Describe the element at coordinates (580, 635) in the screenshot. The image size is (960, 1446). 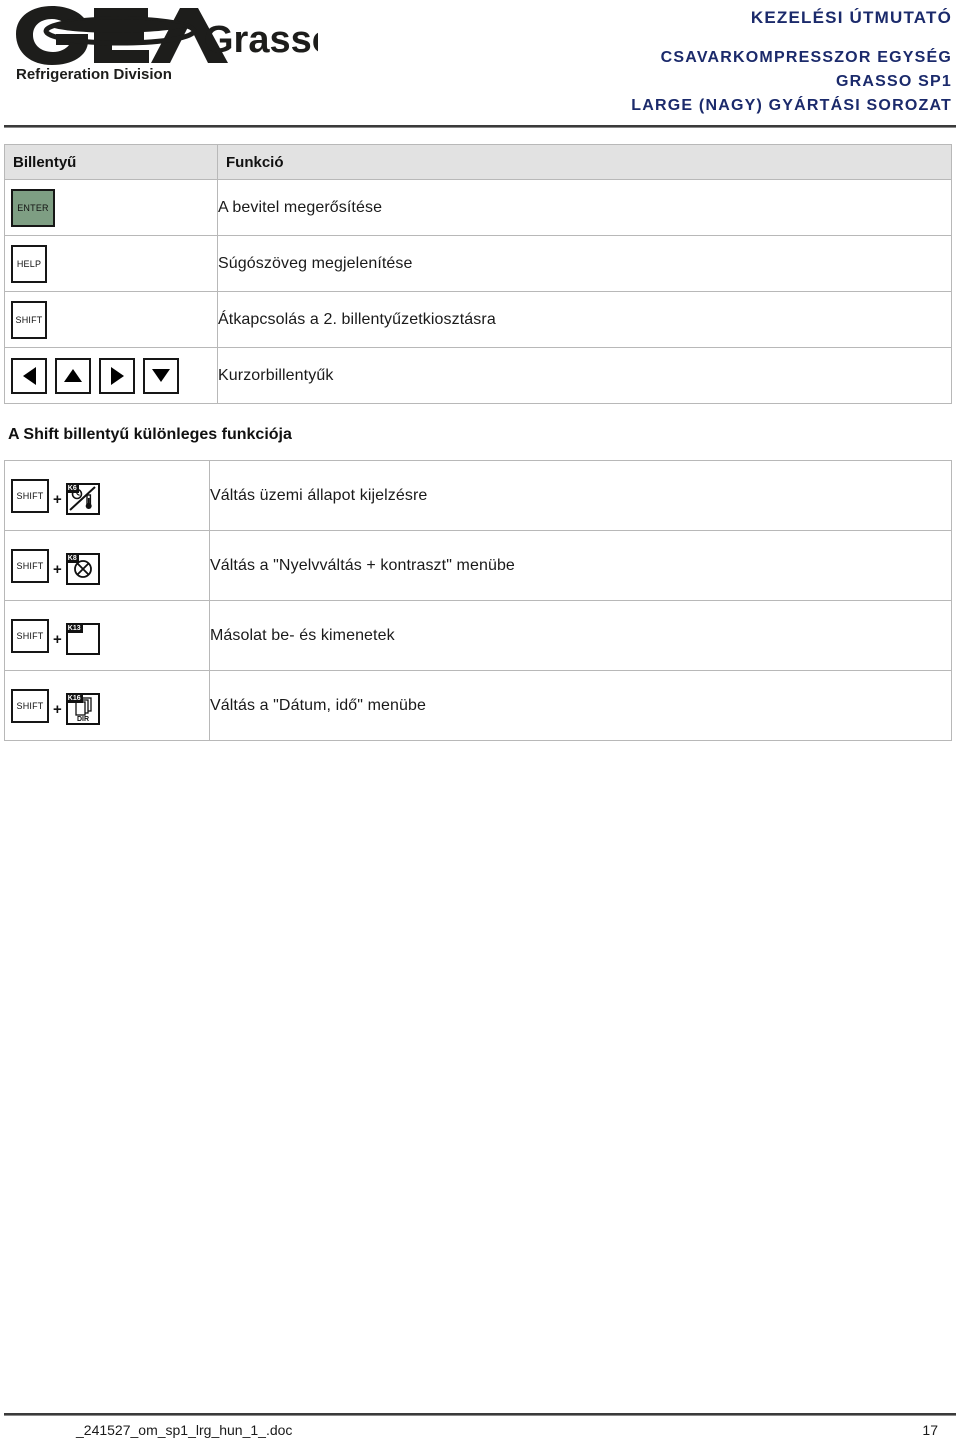
I see `function-cell: Másolat be- és kimenetek` at that location.